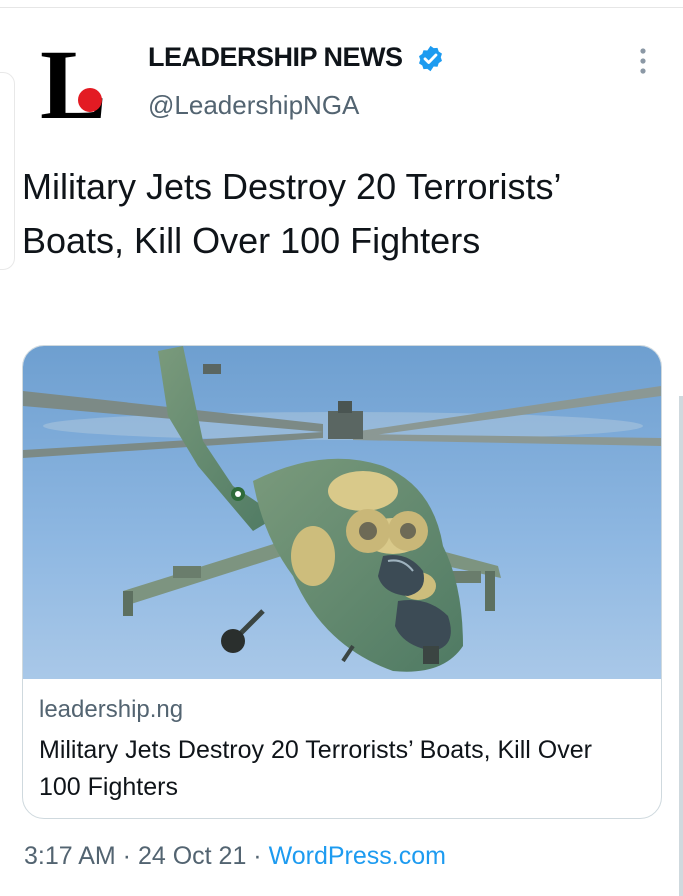 Image resolution: width=683 pixels, height=896 pixels. Describe the element at coordinates (192, 856) in the screenshot. I see `tweet-date: 24 Oct 21` at that location.